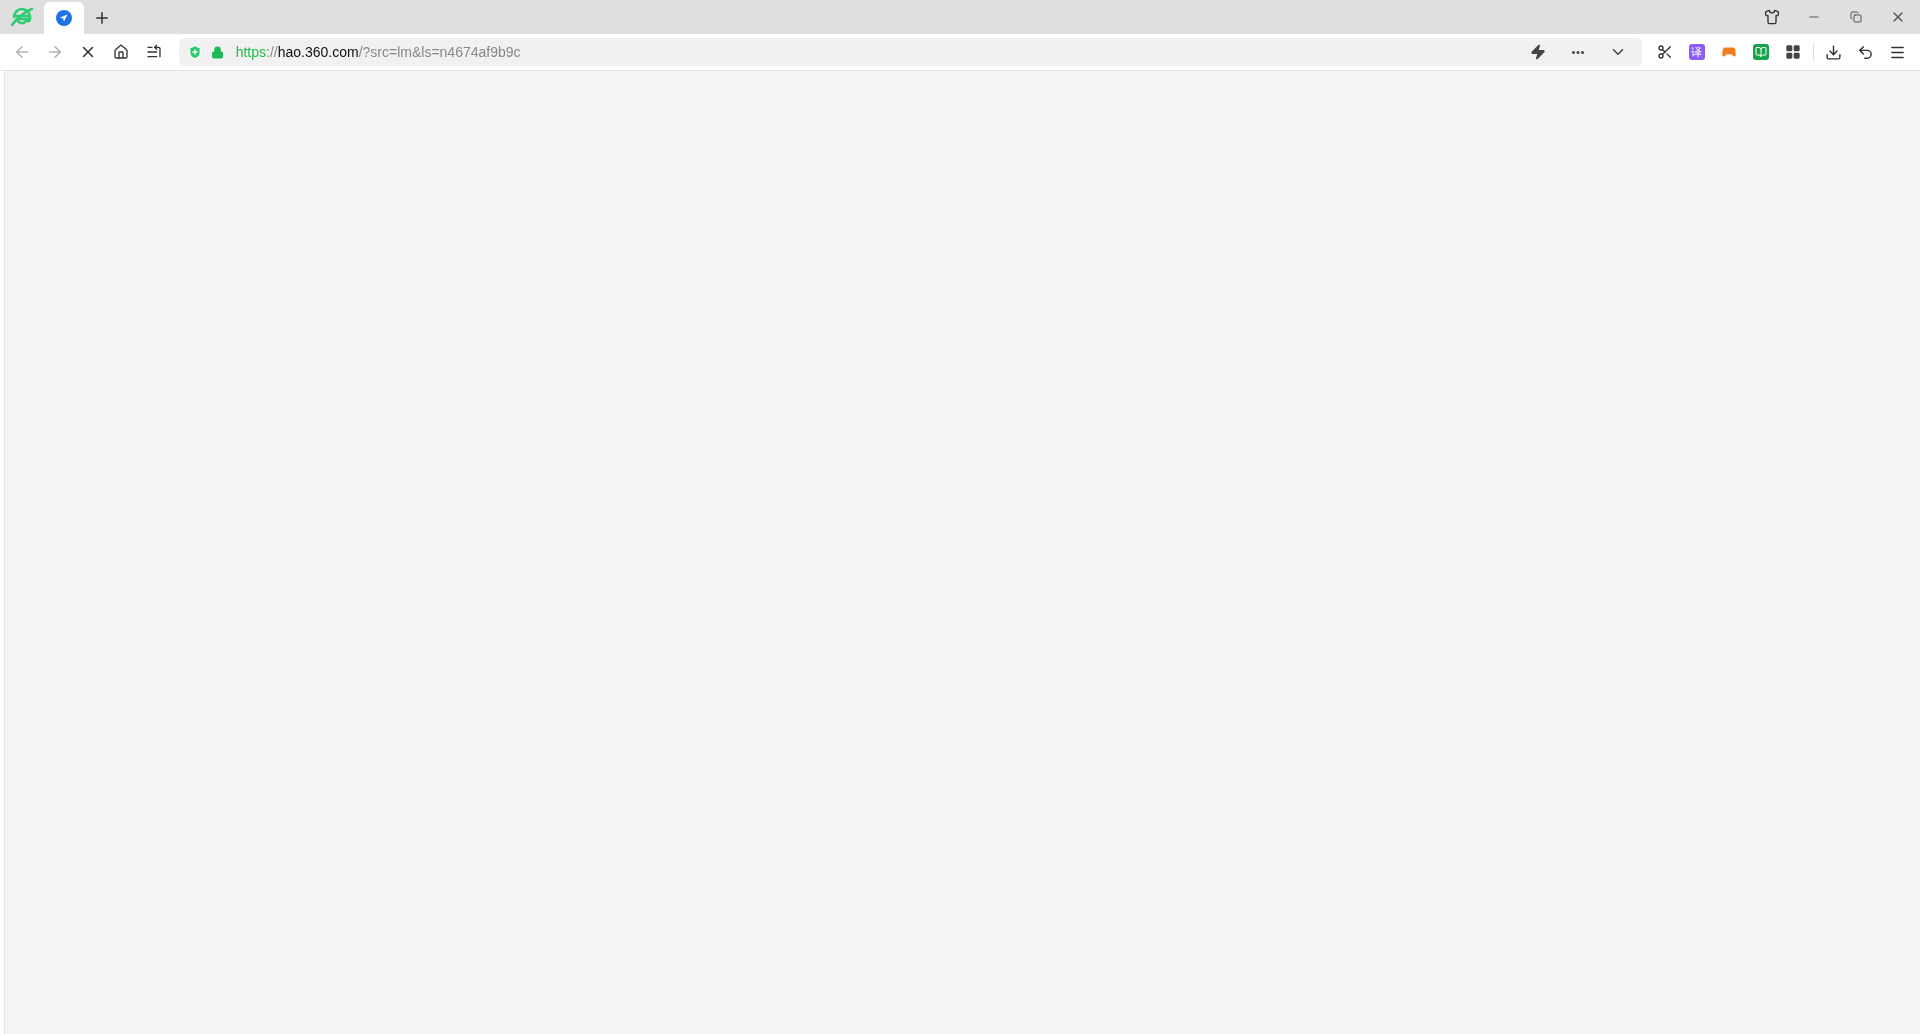 The image size is (1920, 1034). What do you see at coordinates (1866, 52) in the screenshot?
I see `undo-icon` at bounding box center [1866, 52].